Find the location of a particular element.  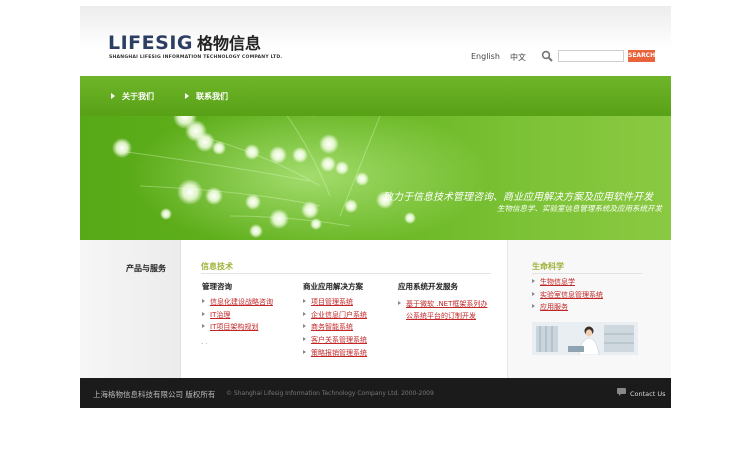

solutions-links: 项目管理系统 企业信息门户系统 商务智能系统 客户关系管理系统 策略报销管理系统 is located at coordinates (335, 329).